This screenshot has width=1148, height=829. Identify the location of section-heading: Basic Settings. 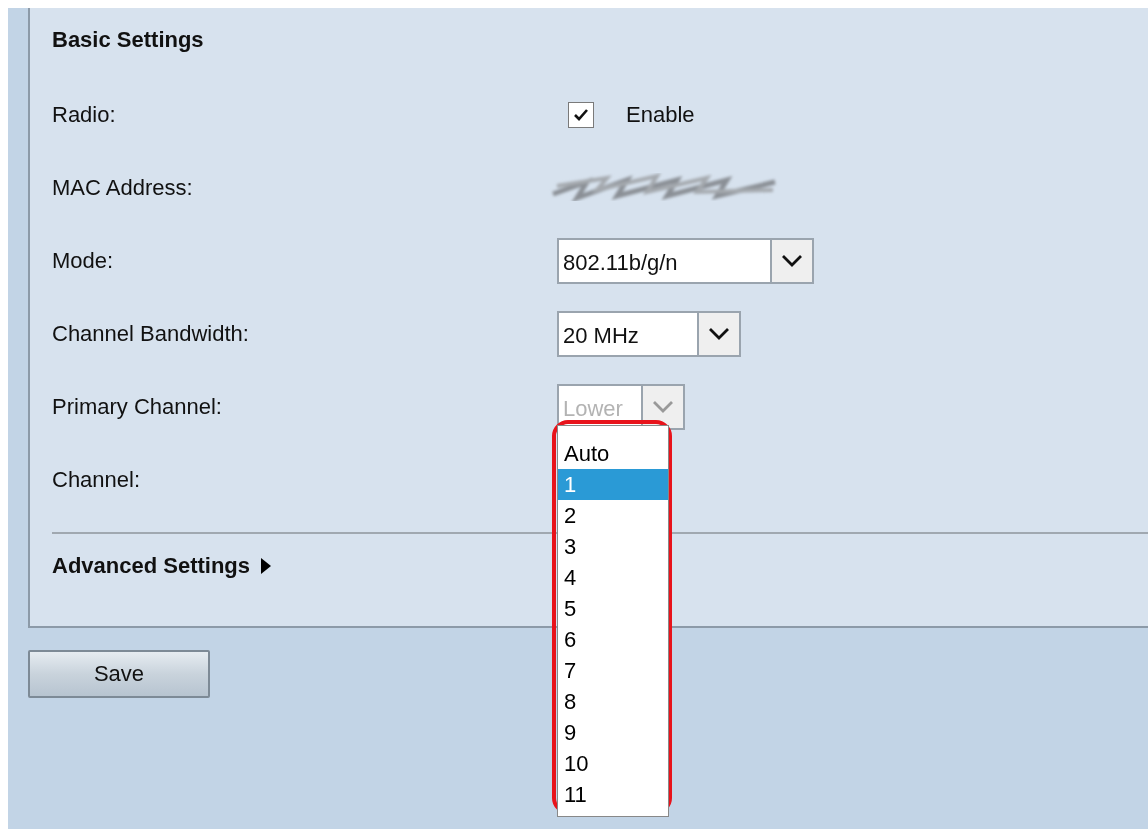
(128, 40).